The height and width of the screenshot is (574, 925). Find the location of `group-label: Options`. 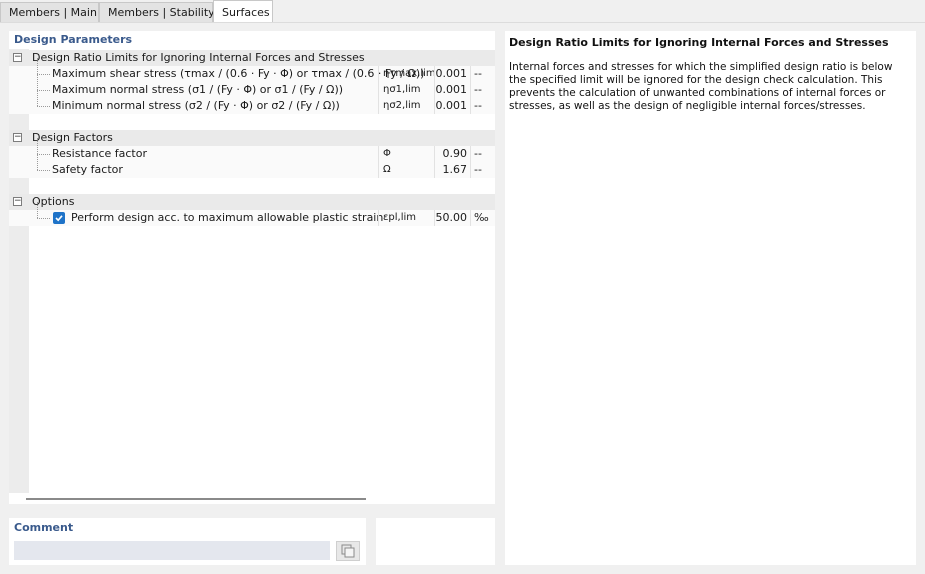

group-label: Options is located at coordinates (53, 201).